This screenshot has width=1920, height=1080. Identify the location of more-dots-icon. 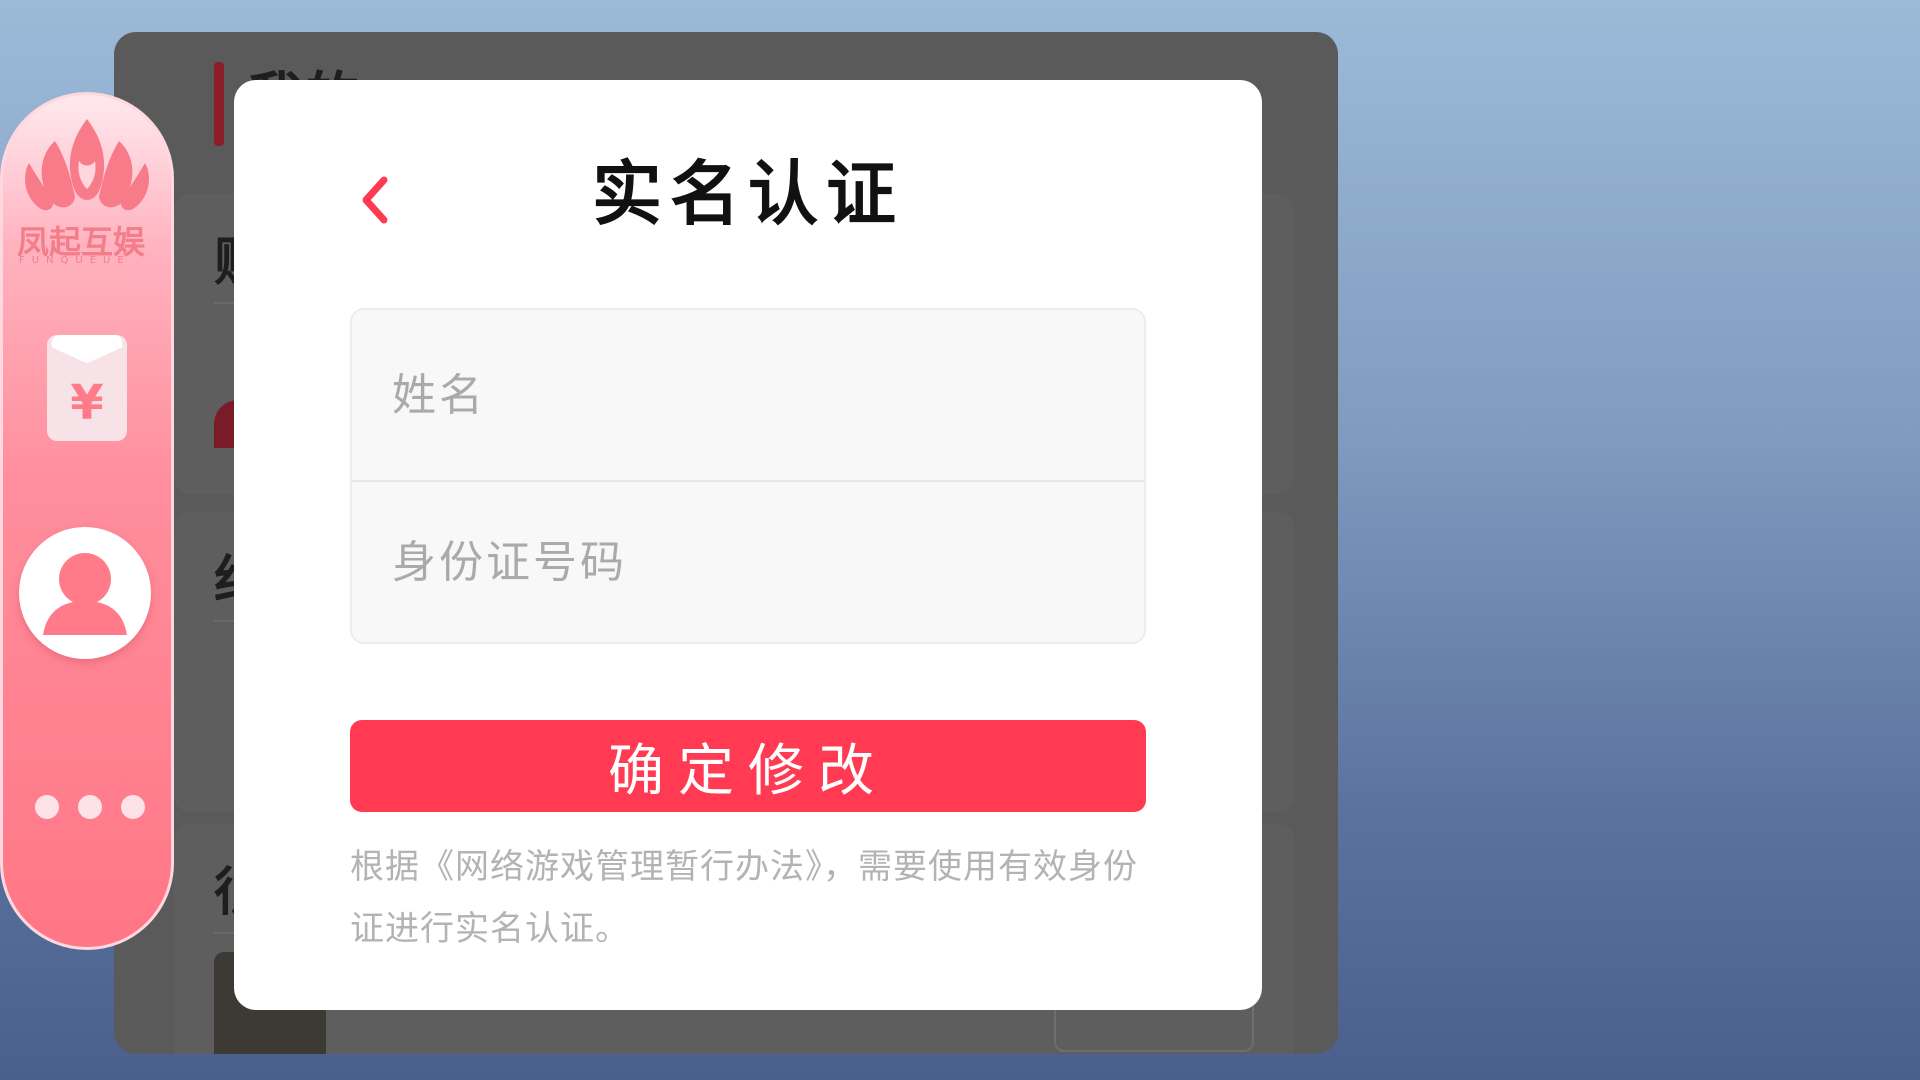
(90, 807).